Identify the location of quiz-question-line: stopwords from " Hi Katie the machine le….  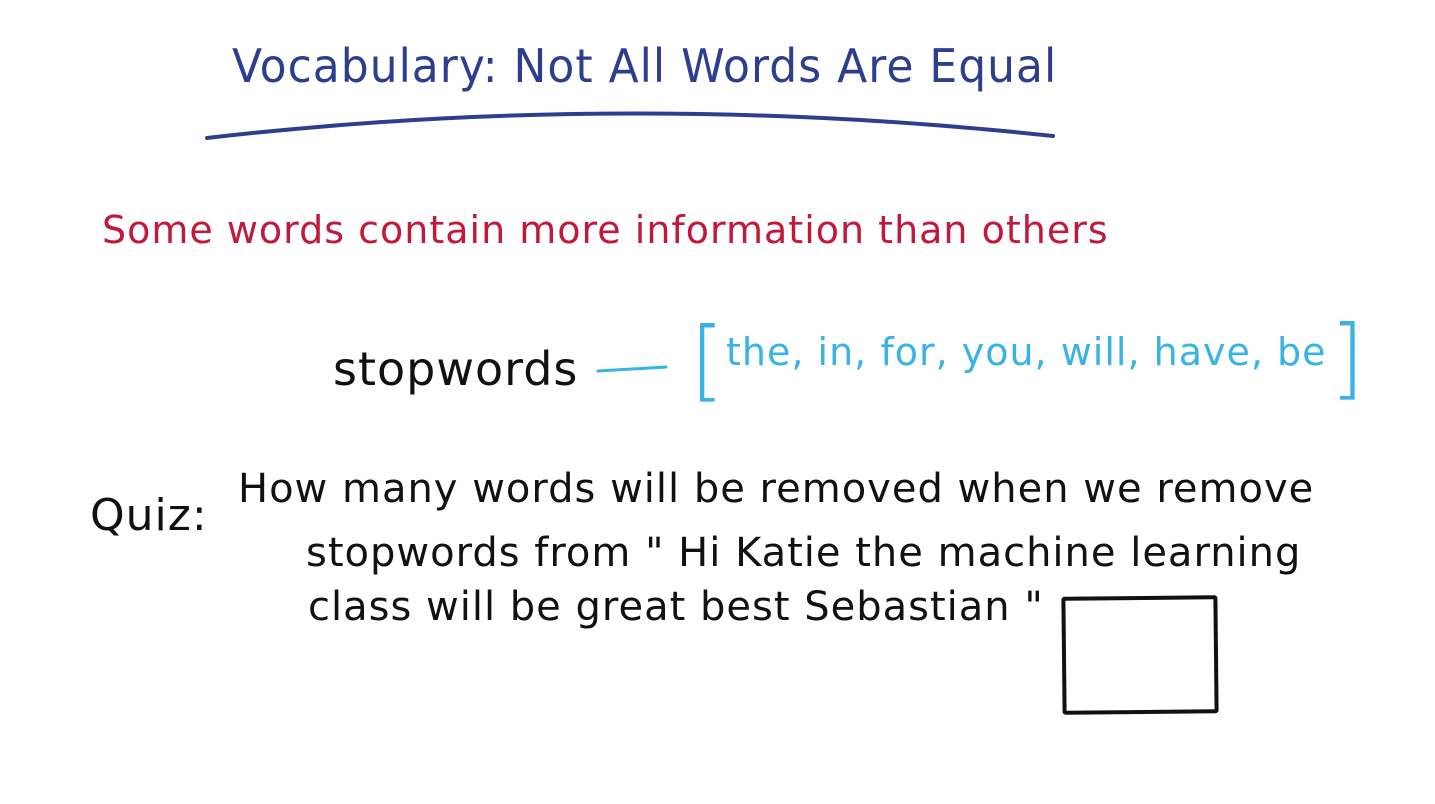
(804, 553).